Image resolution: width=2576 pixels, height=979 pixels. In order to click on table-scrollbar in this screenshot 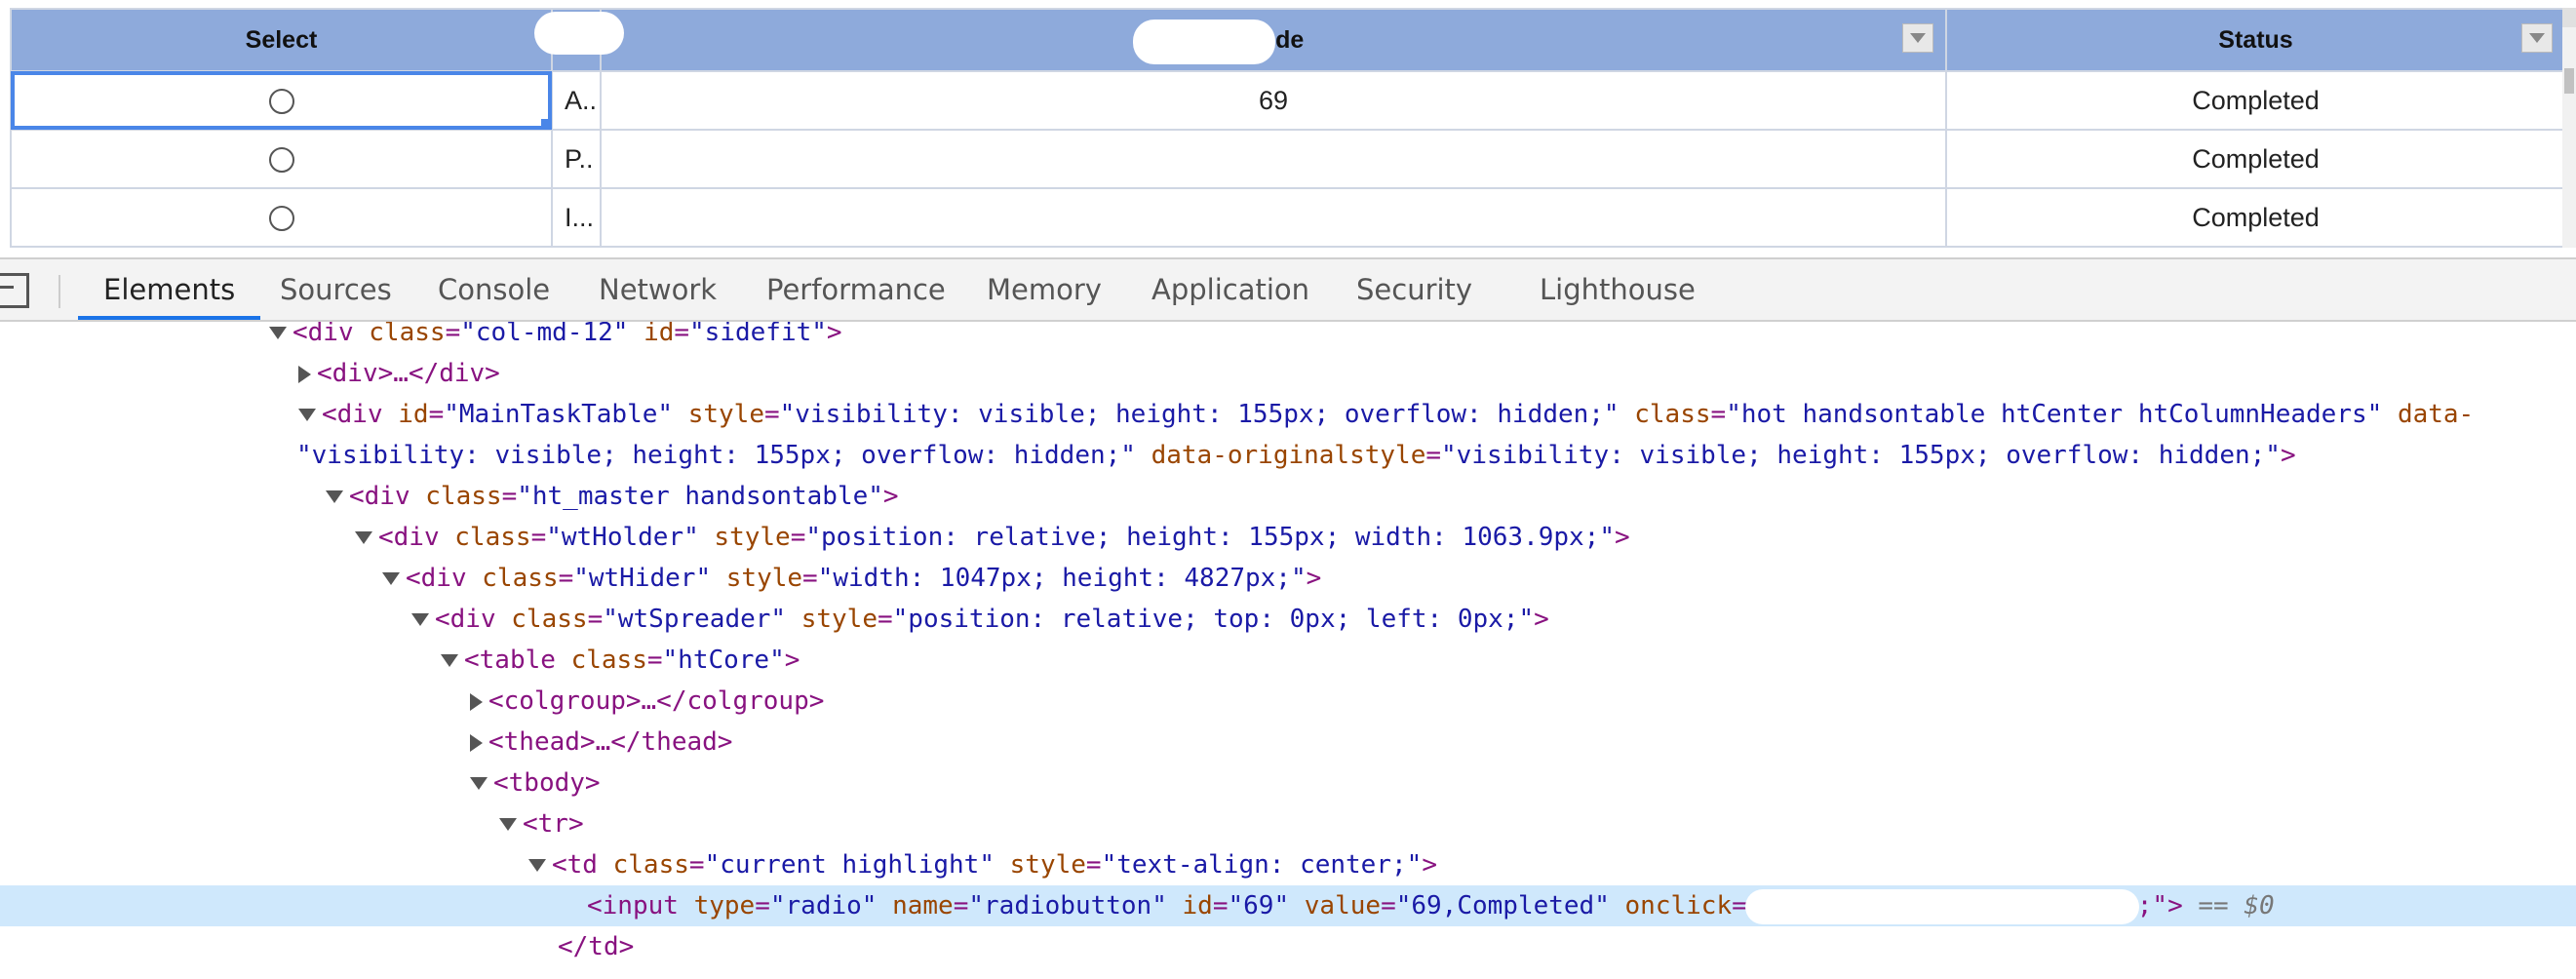, I will do `click(2569, 128)`.